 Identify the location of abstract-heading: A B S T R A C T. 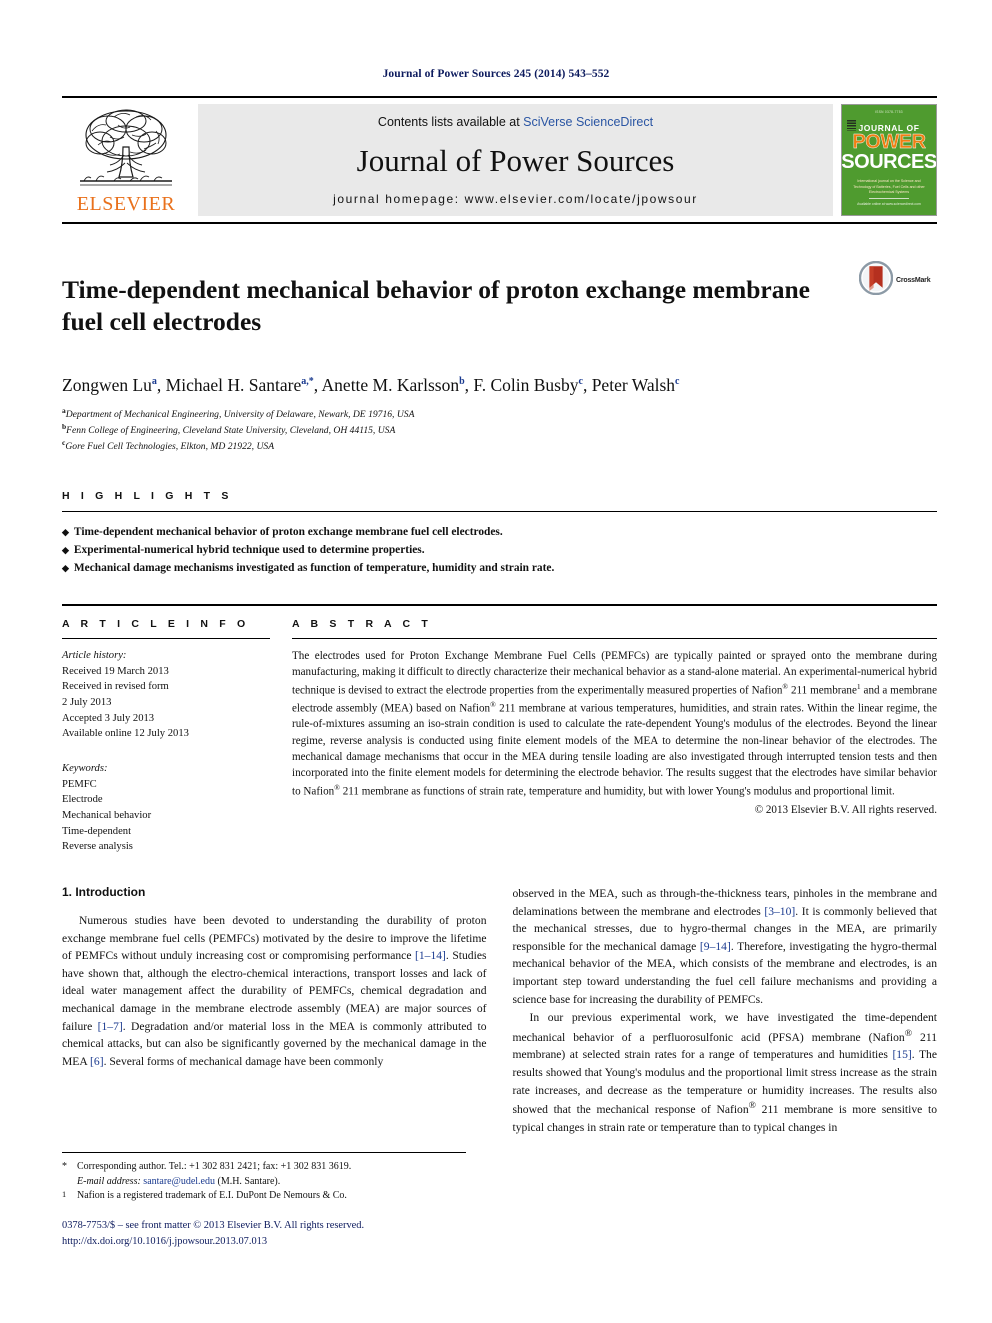
(362, 623).